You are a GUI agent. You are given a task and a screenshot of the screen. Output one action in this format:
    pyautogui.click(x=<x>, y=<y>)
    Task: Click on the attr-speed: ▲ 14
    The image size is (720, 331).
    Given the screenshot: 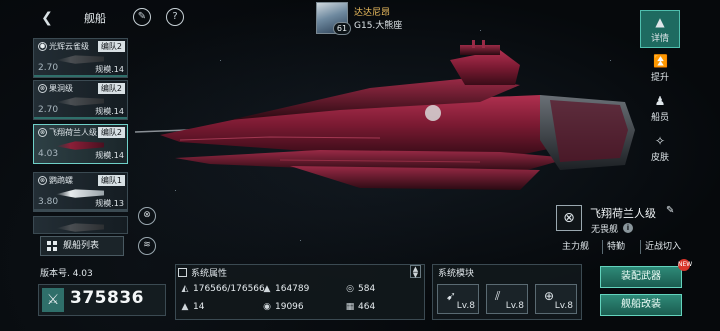 What is the action you would take?
    pyautogui.click(x=192, y=307)
    